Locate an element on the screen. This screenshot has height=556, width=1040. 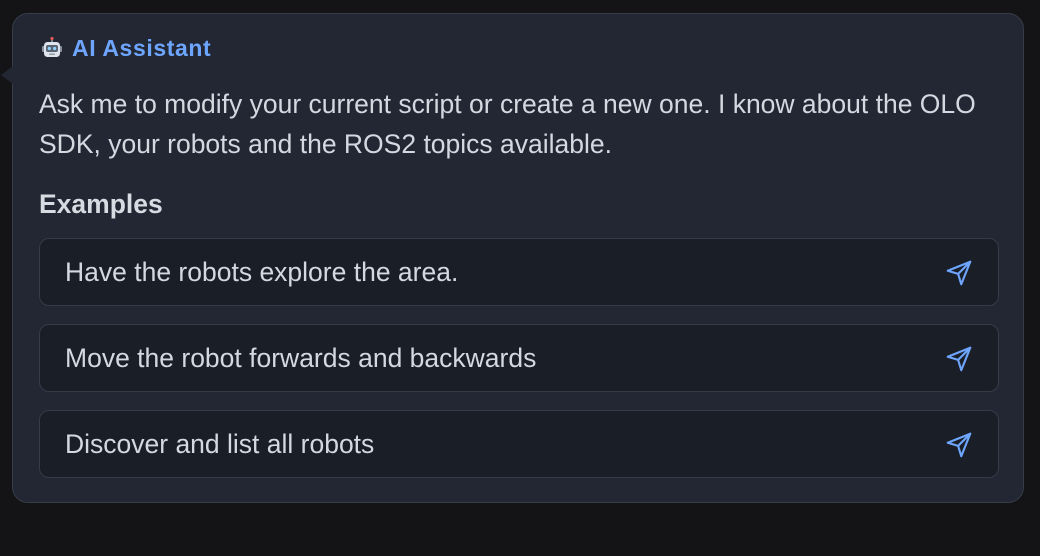
examples-heading: Examples is located at coordinates (101, 204).